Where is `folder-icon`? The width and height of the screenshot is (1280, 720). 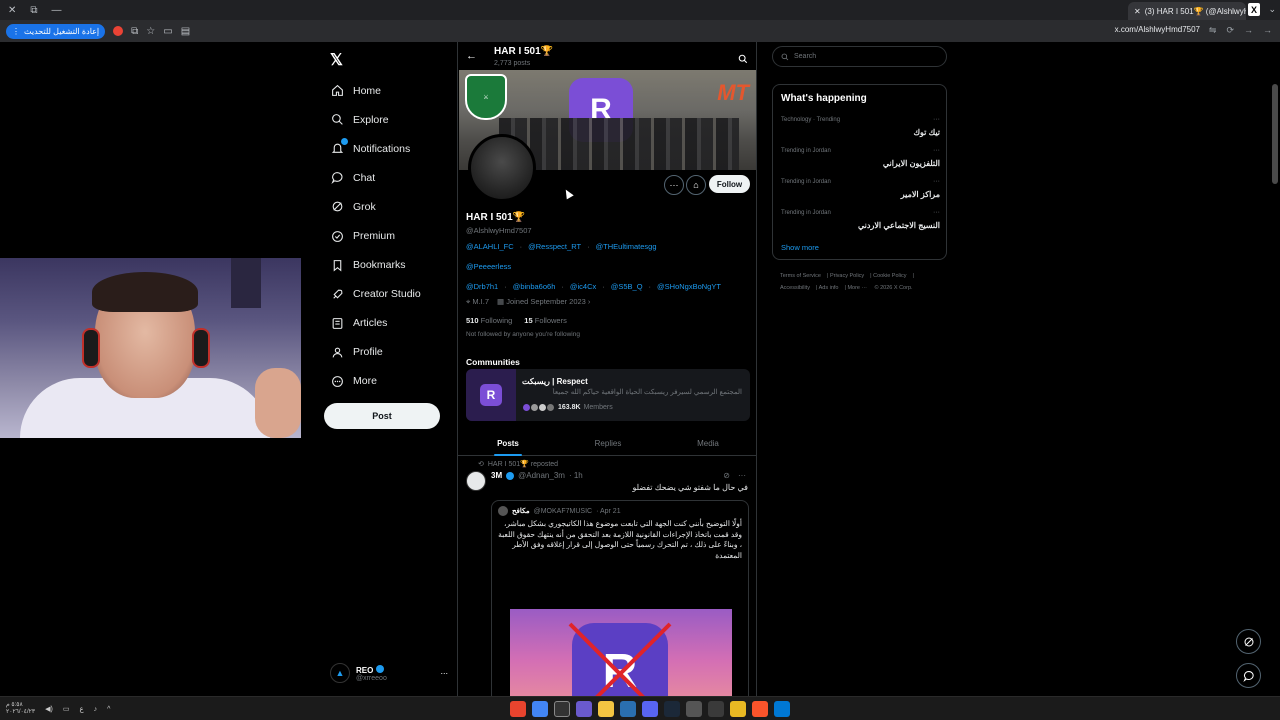
folder-icon is located at coordinates (738, 709).